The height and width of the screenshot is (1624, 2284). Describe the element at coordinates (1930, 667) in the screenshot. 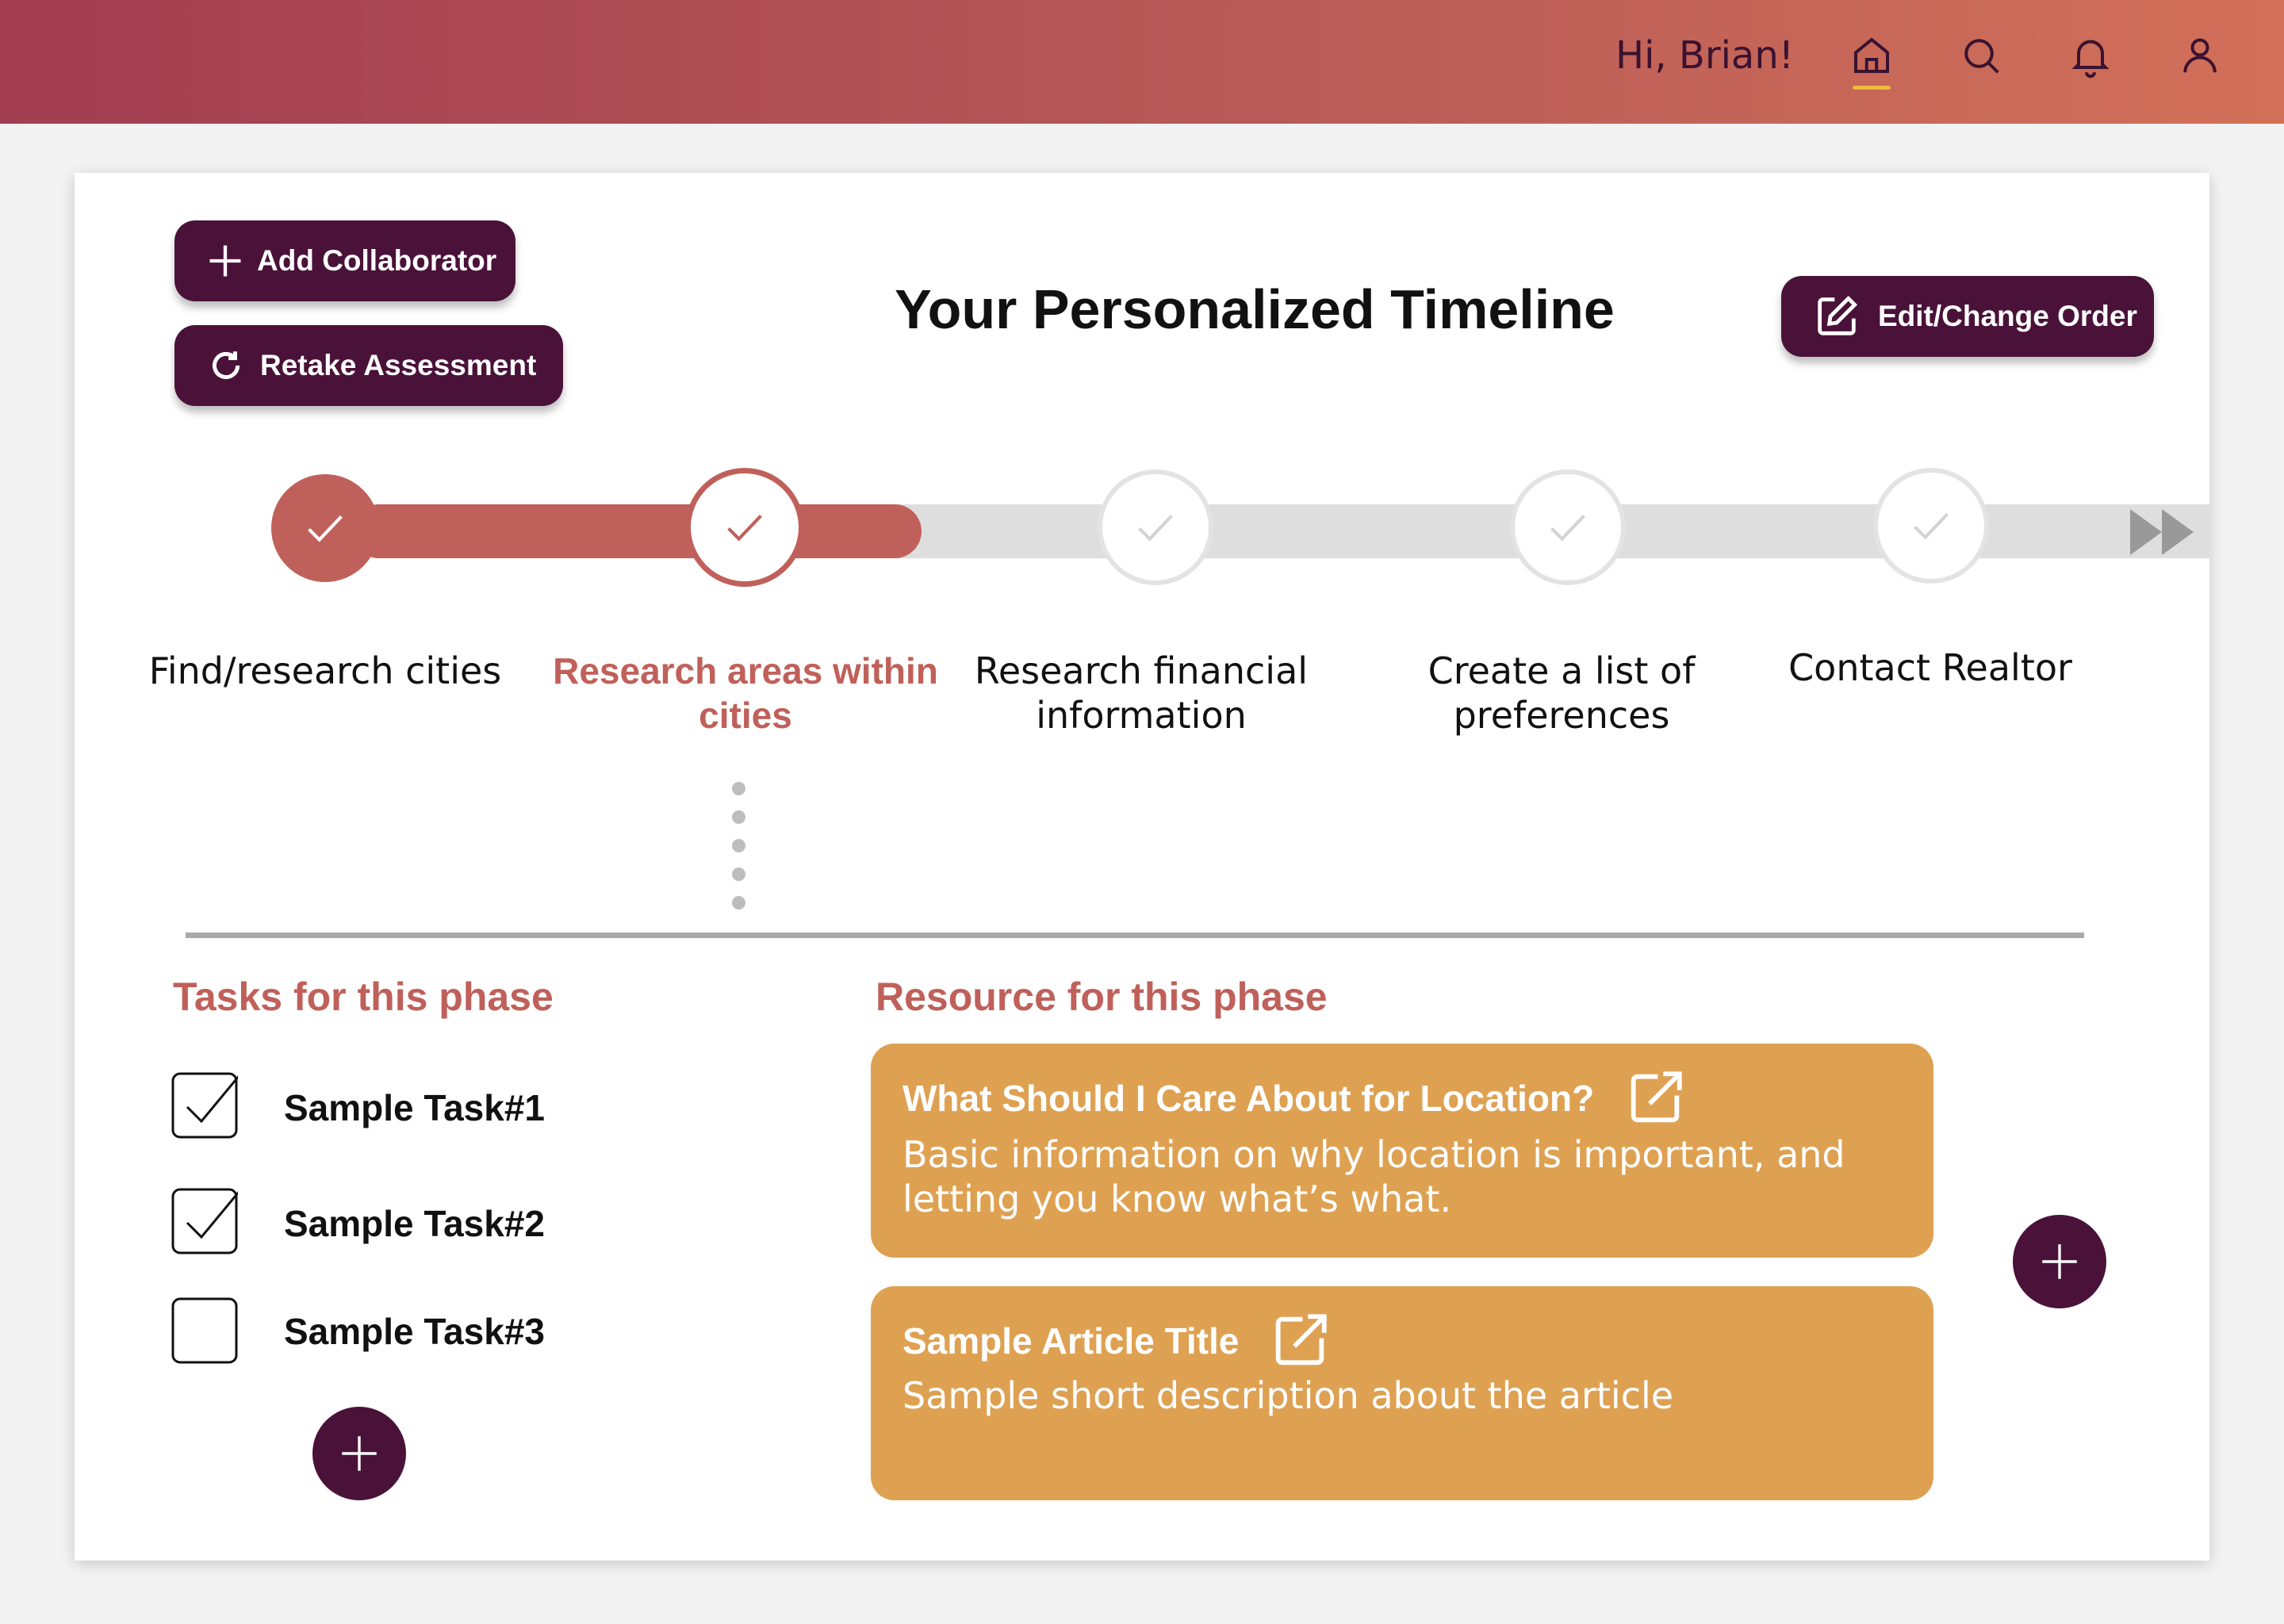

I see `timeline-step-5-label: Contact Realtor` at that location.